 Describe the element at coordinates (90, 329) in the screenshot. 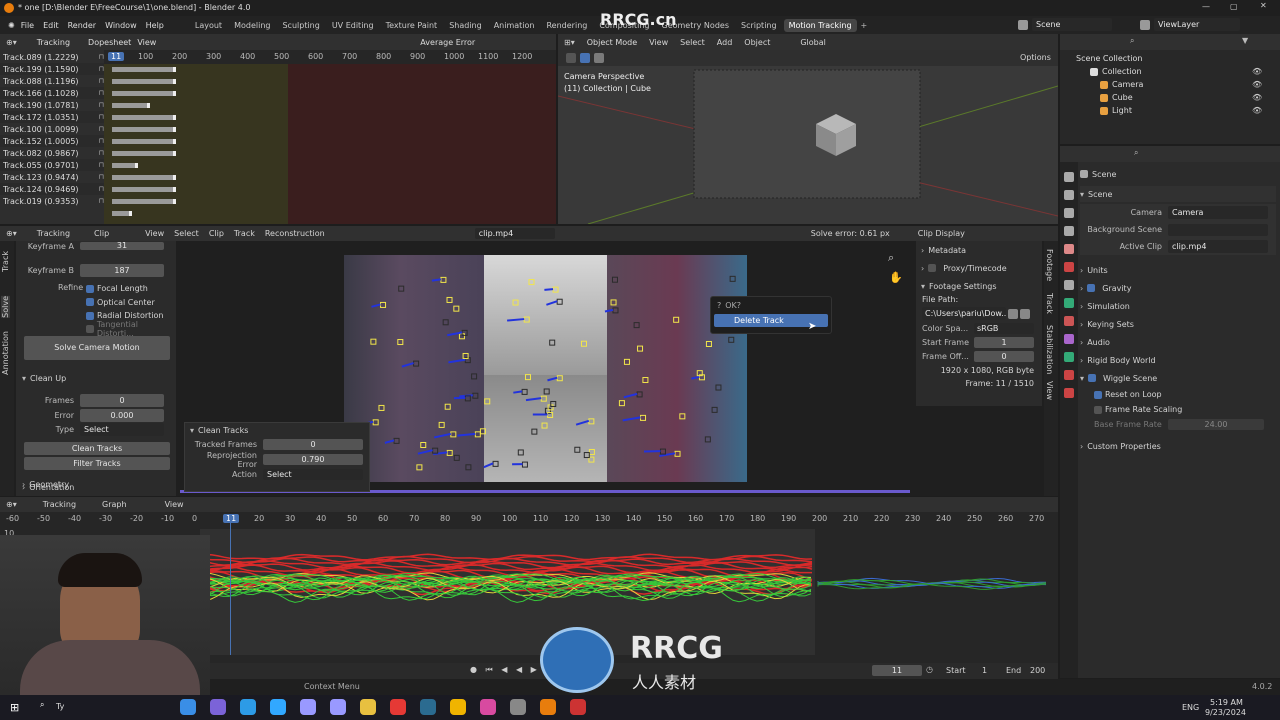

I see `refine-checkbox` at that location.